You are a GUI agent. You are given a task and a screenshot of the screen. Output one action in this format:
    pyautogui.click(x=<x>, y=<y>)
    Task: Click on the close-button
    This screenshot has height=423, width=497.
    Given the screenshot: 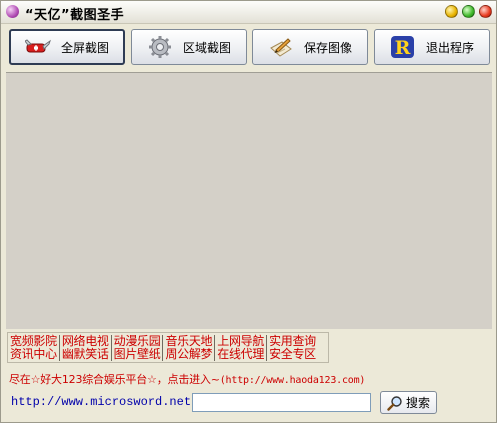 What is the action you would take?
    pyautogui.click(x=485, y=11)
    